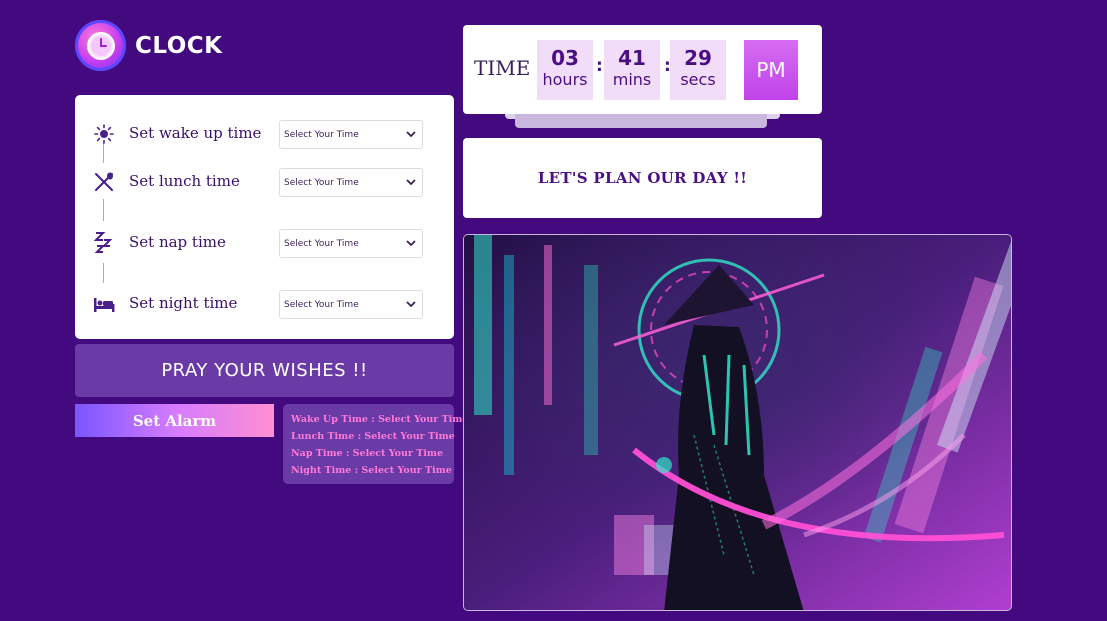 This screenshot has width=1107, height=621. I want to click on wake-time-select: Select Your Time, so click(351, 134).